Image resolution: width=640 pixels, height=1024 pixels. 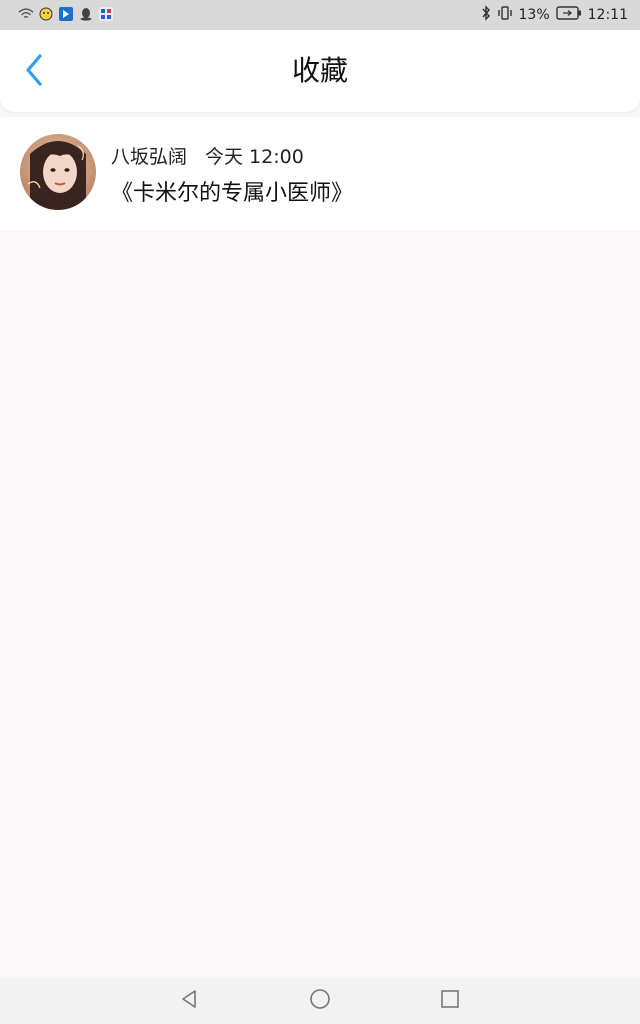 I want to click on back-triangle-icon, so click(x=189, y=1001).